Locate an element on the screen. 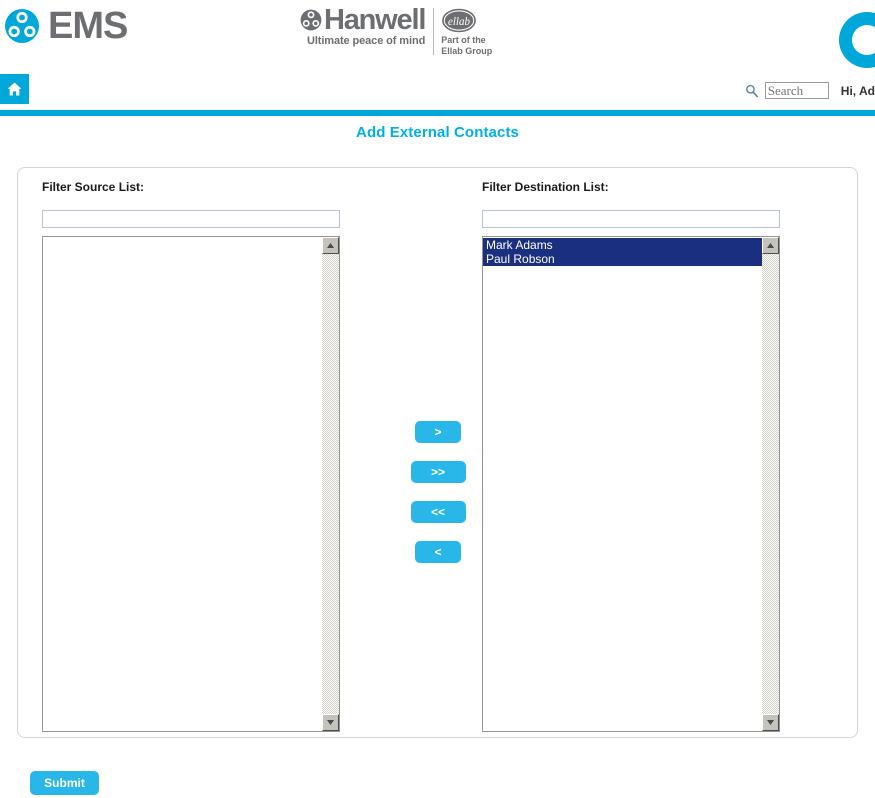 The image size is (875, 798). hanwell-circular-logo-icon is located at coordinates (311, 20).